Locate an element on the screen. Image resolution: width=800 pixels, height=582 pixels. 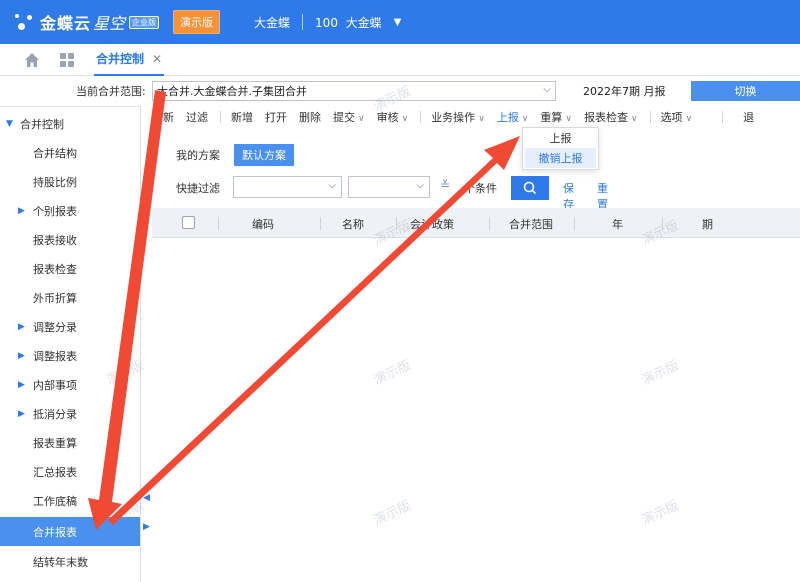
sidebar-item-label: 报表接收 is located at coordinates (55, 240).